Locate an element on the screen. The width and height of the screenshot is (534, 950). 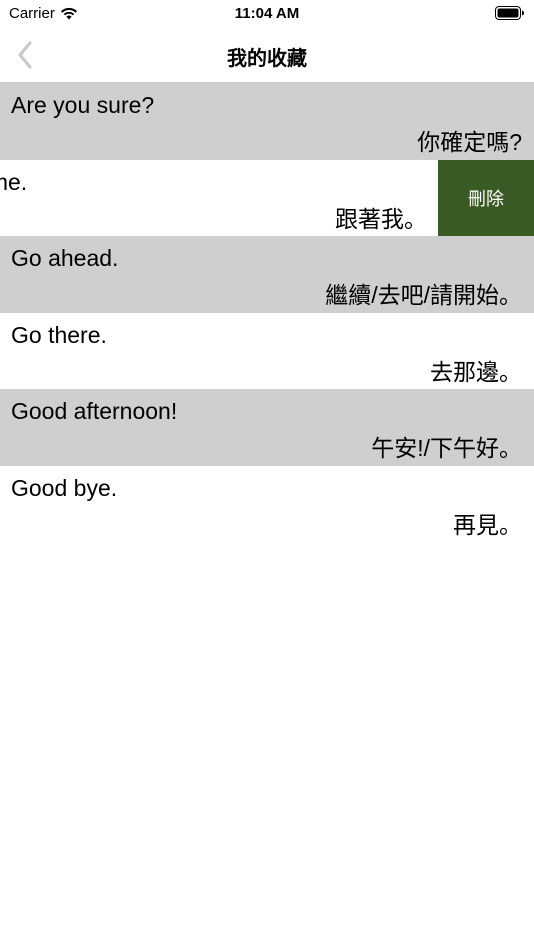
status-time: 11:04 AM is located at coordinates (267, 13).